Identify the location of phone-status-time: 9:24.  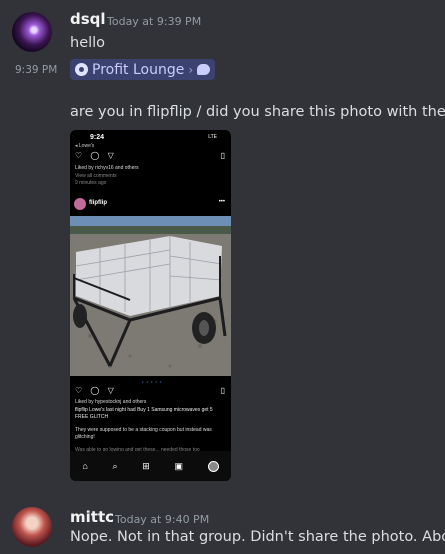
(97, 137).